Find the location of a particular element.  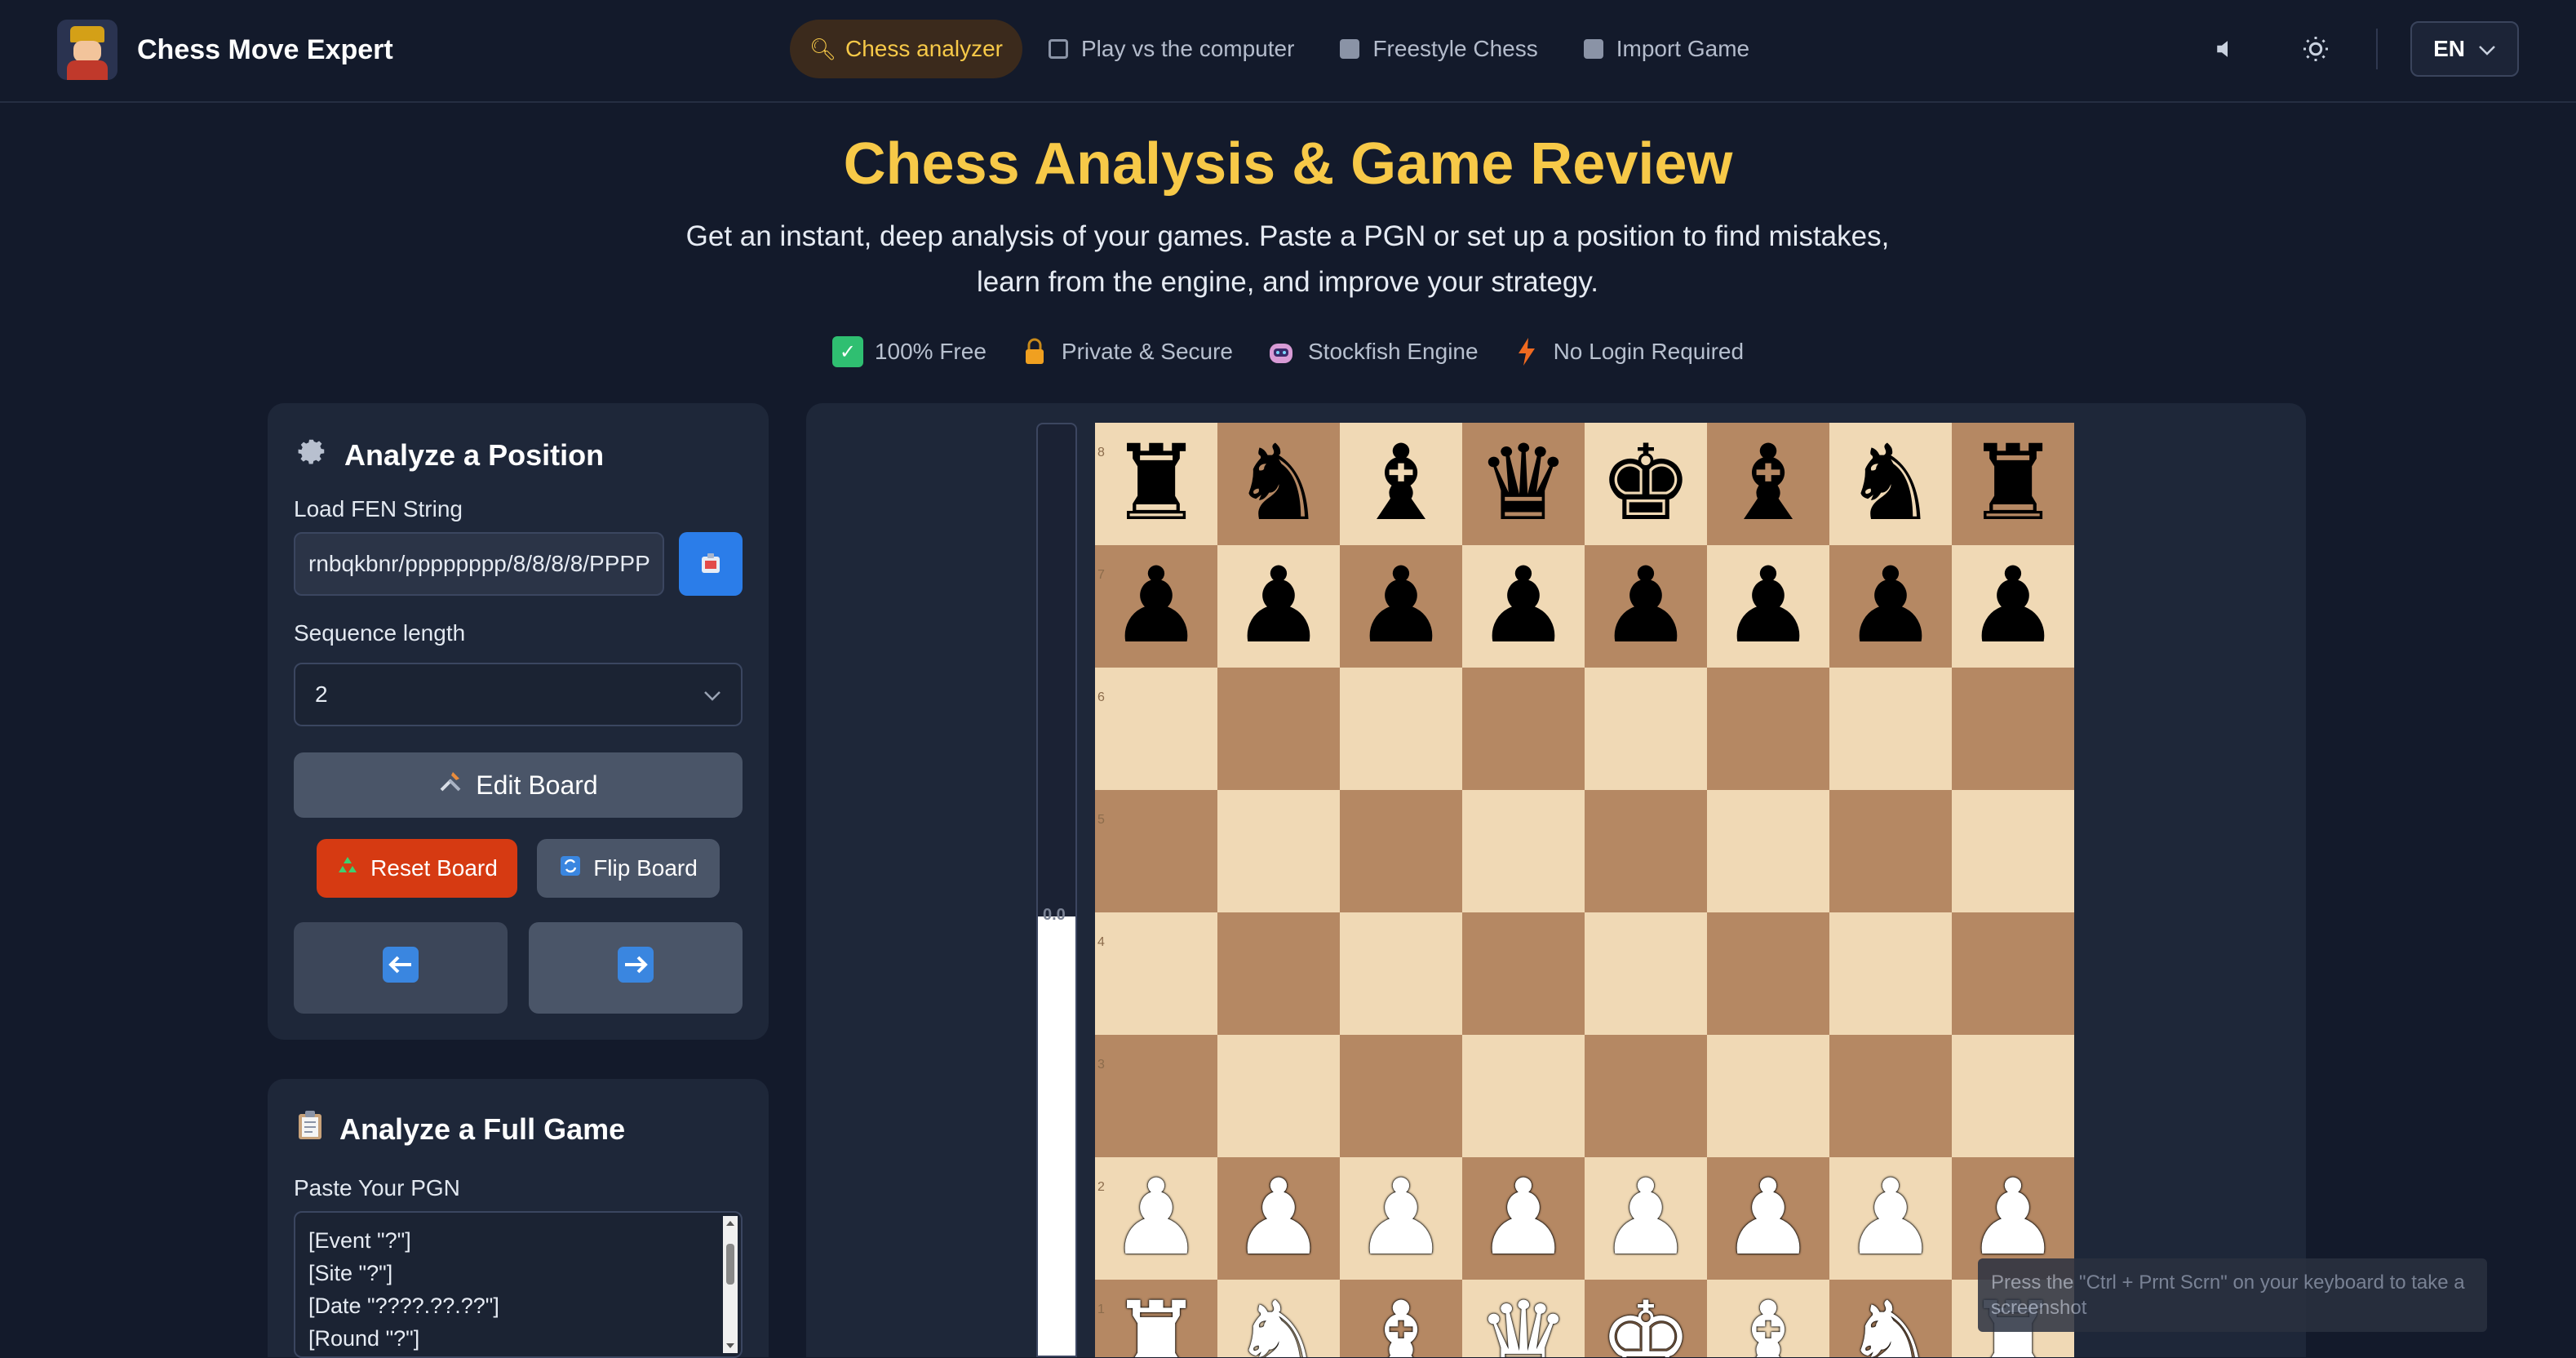

brand: Chess Move Expert is located at coordinates (225, 50).